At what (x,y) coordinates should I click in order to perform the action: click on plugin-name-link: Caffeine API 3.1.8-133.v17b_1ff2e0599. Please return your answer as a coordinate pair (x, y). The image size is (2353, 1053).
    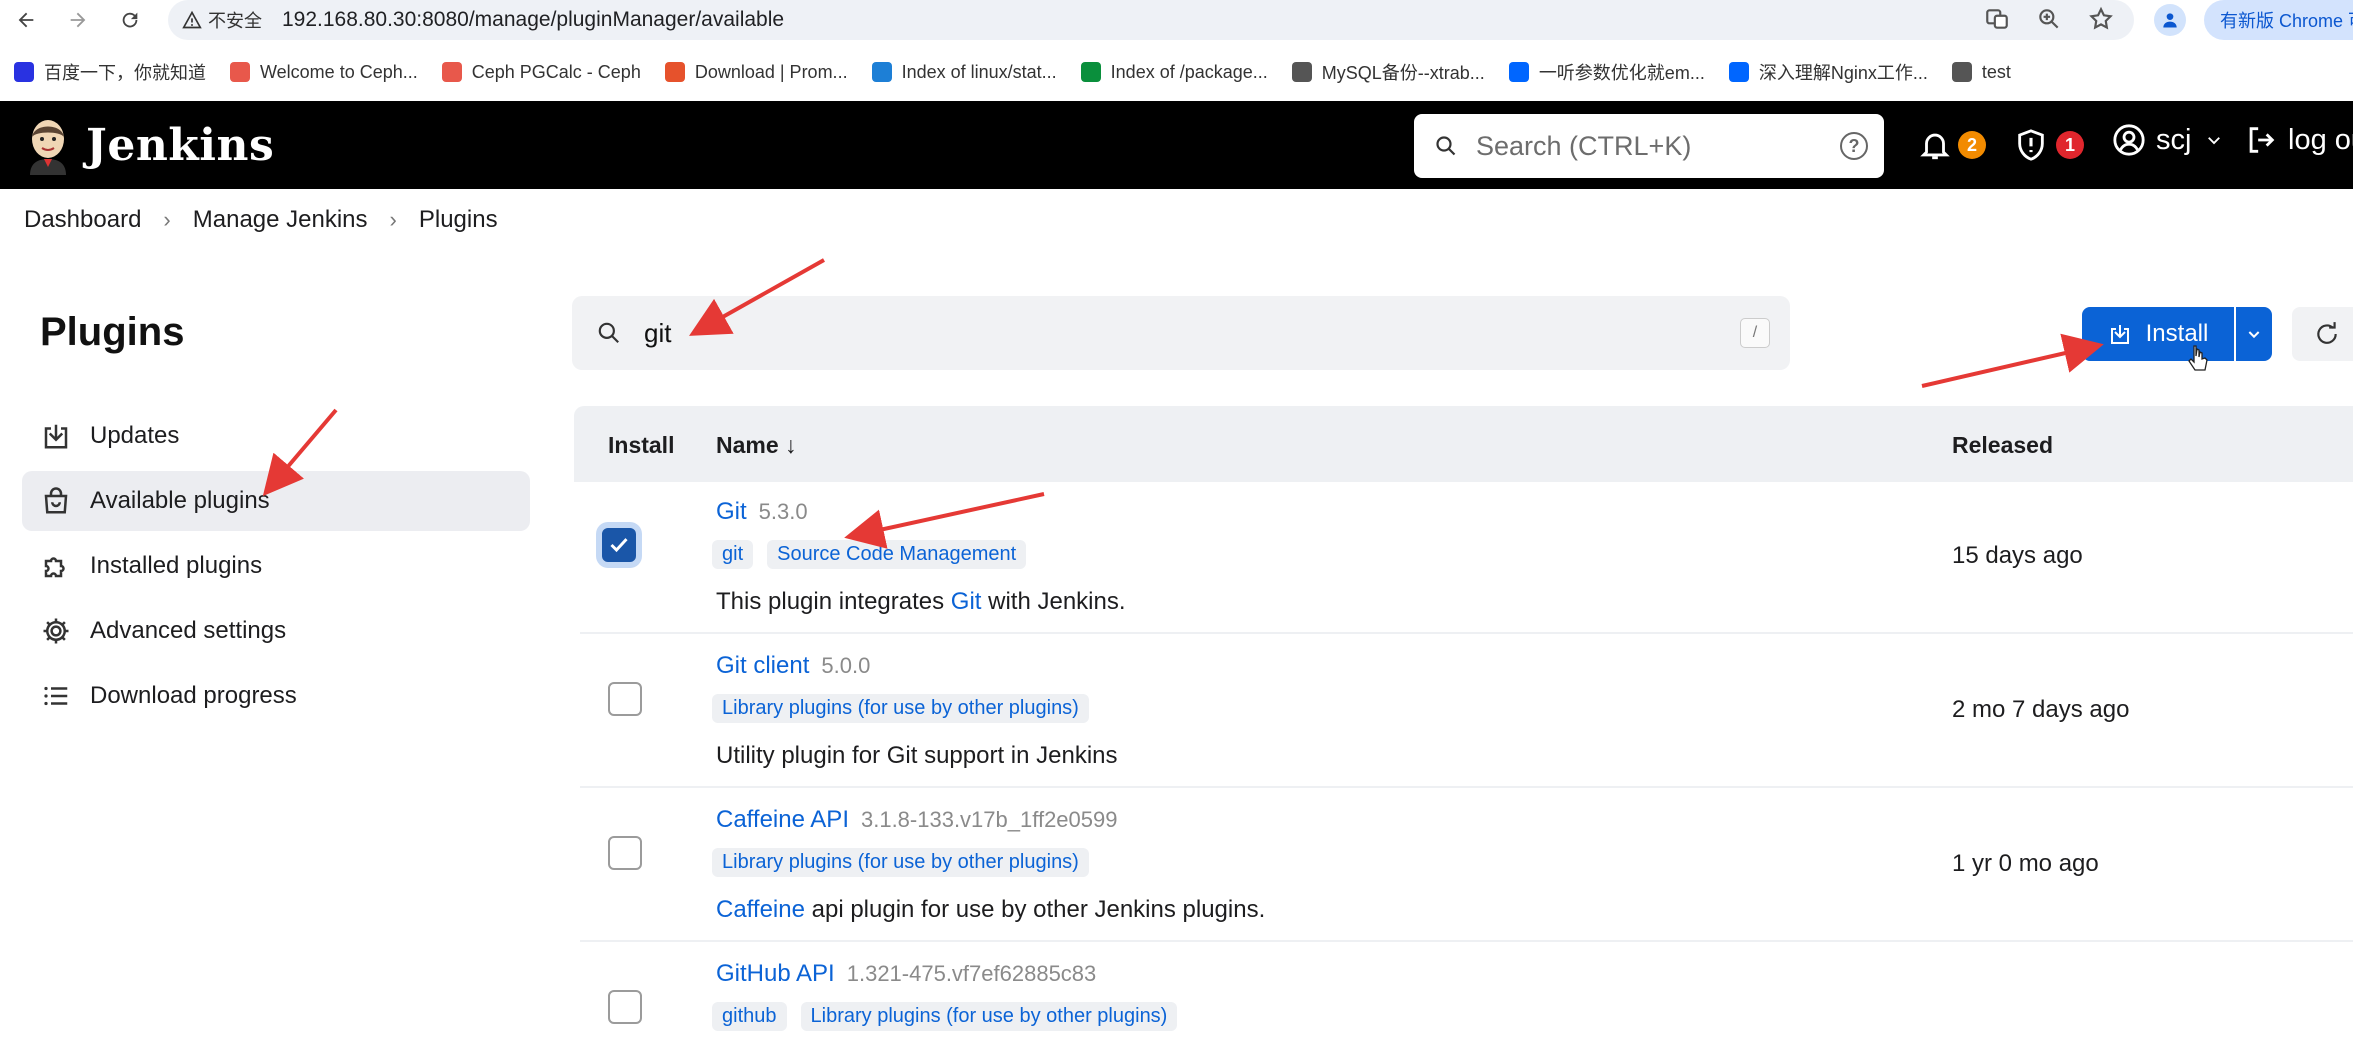
    Looking at the image, I should click on (916, 820).